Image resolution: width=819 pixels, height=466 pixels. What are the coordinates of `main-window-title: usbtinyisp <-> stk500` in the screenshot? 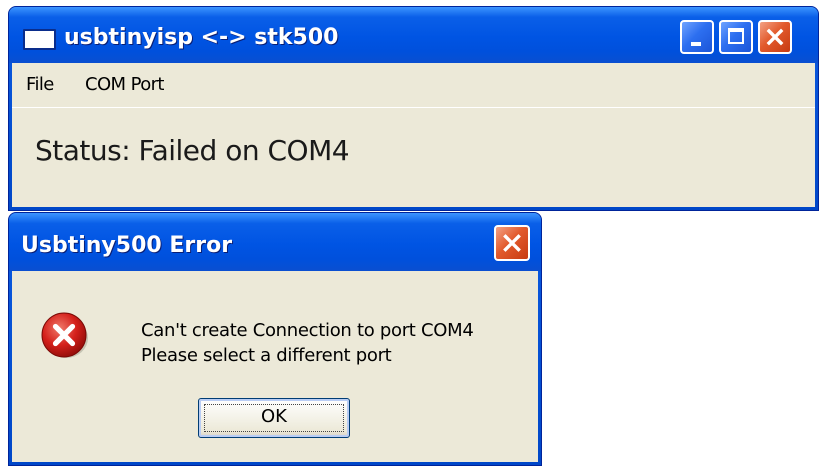 It's located at (201, 37).